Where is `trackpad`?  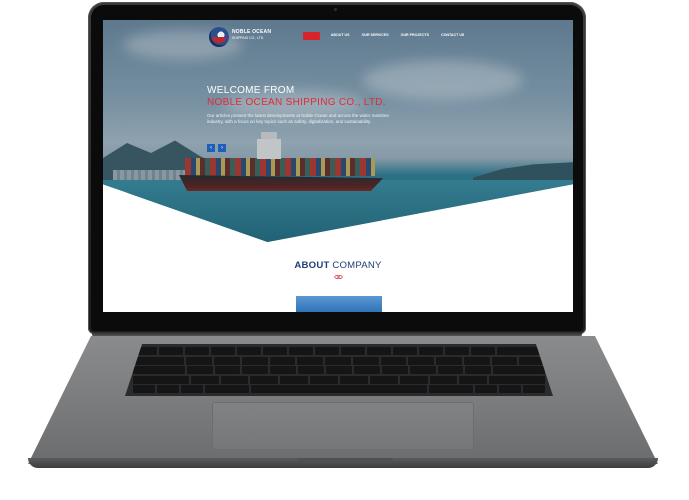 trackpad is located at coordinates (343, 426).